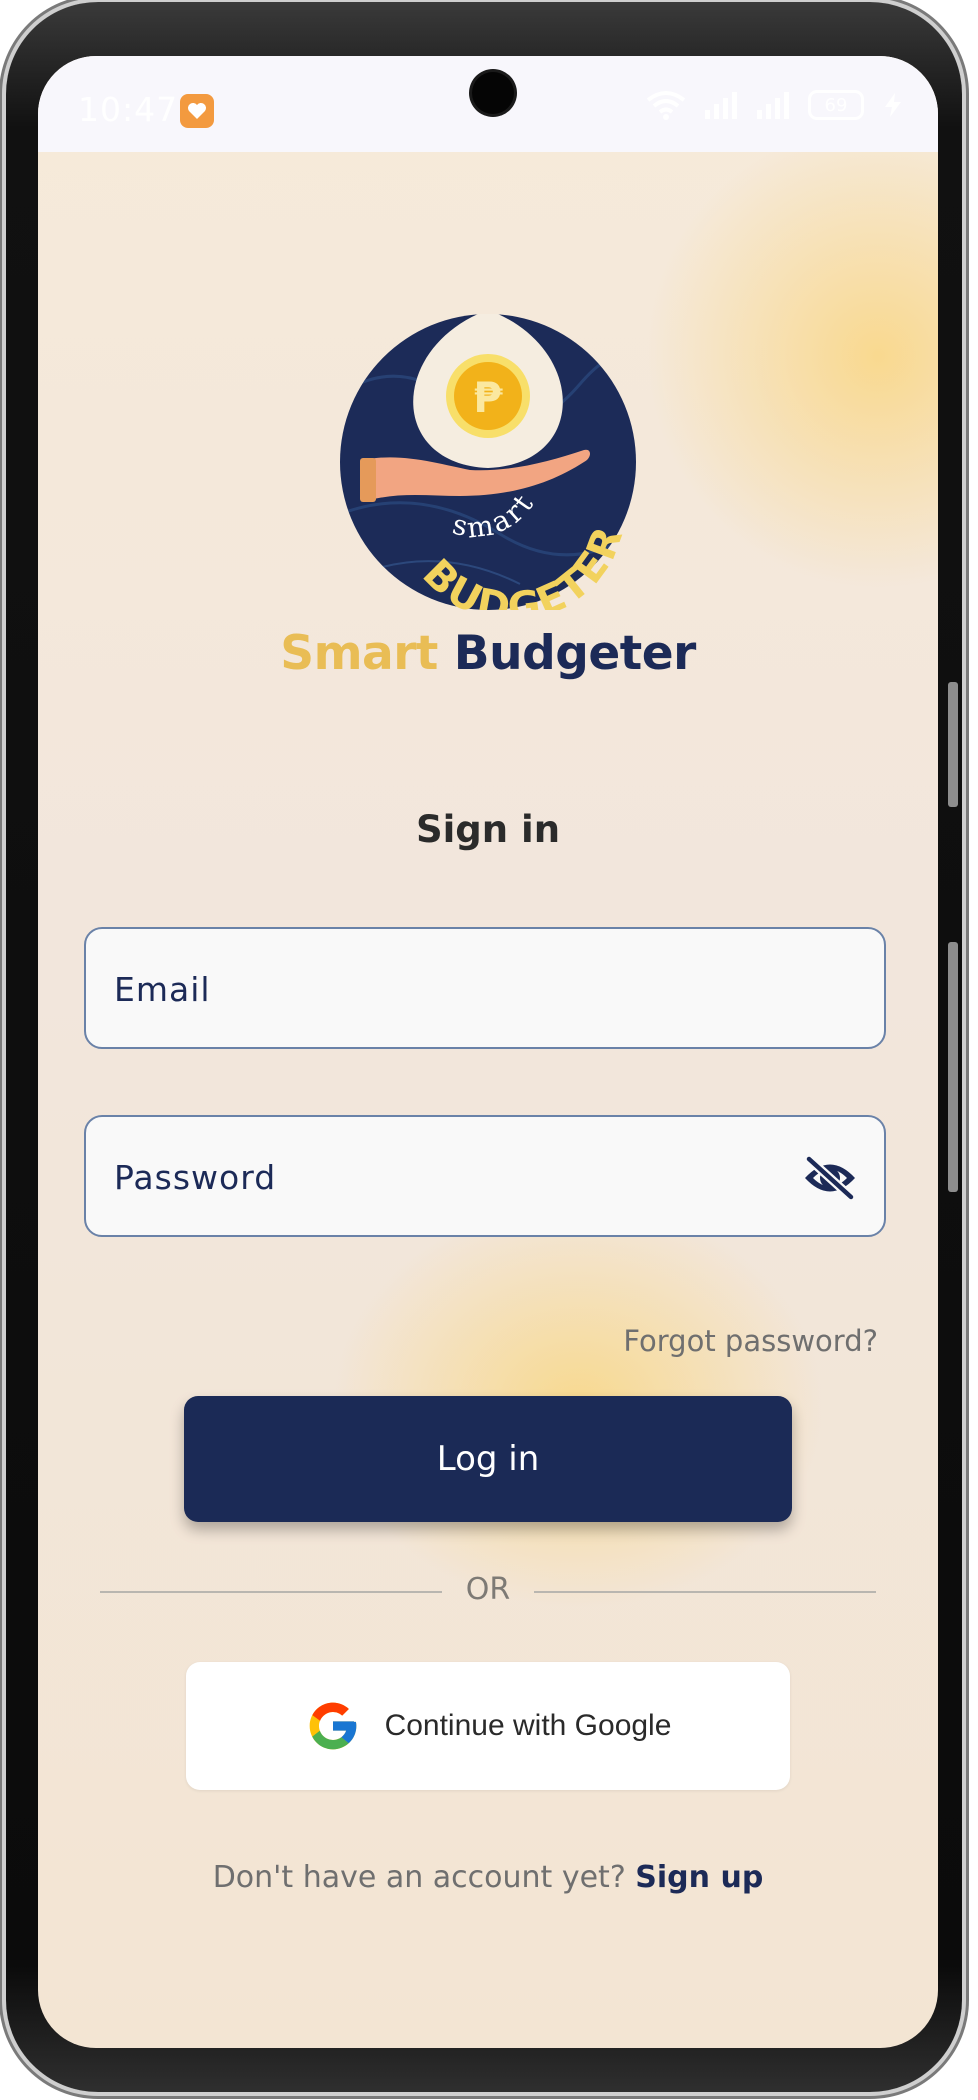 The image size is (978, 2100). I want to click on google-button-label: Continue with Google, so click(528, 1725).